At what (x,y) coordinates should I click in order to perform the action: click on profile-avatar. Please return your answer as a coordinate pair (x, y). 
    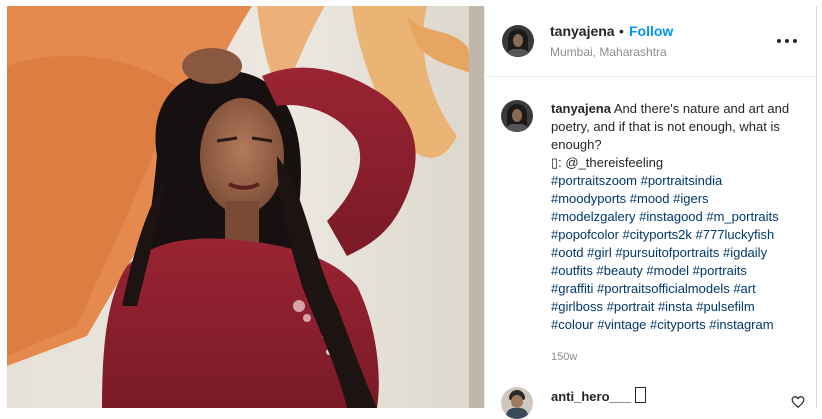
    Looking at the image, I should click on (518, 41).